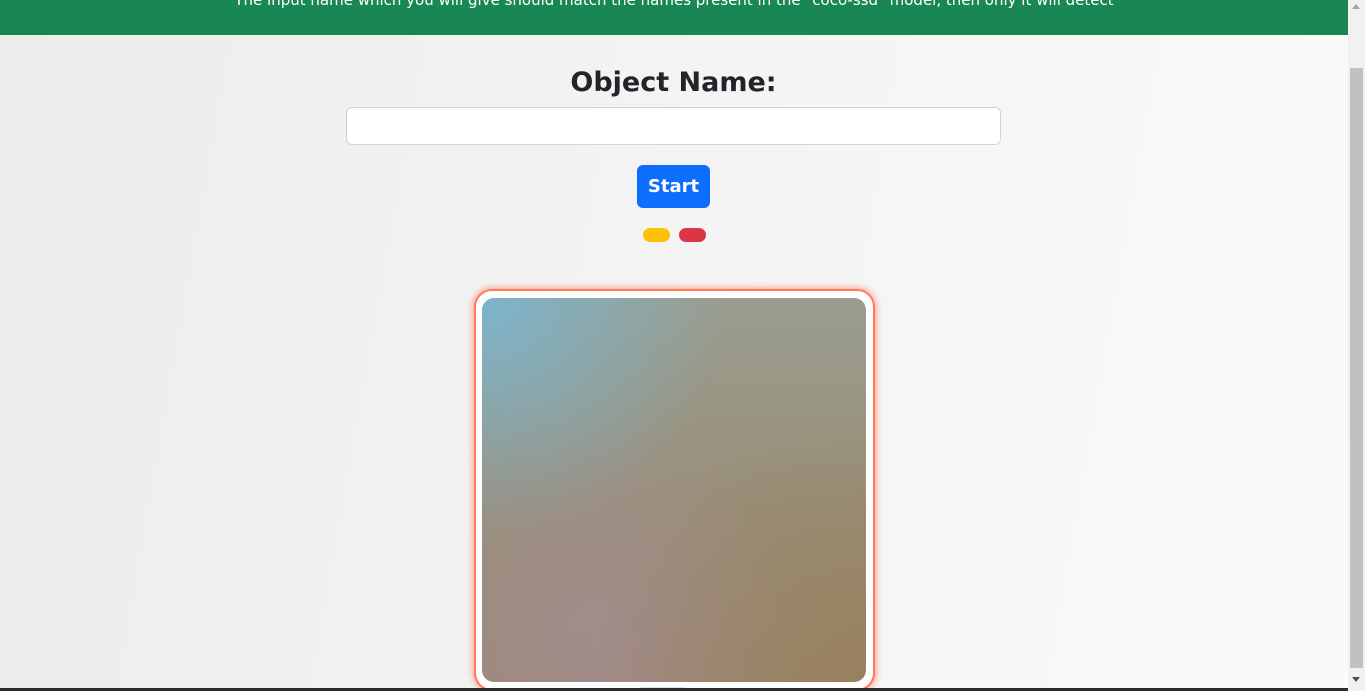 Image resolution: width=1365 pixels, height=691 pixels. What do you see at coordinates (673, 186) in the screenshot?
I see `start-button: Start` at bounding box center [673, 186].